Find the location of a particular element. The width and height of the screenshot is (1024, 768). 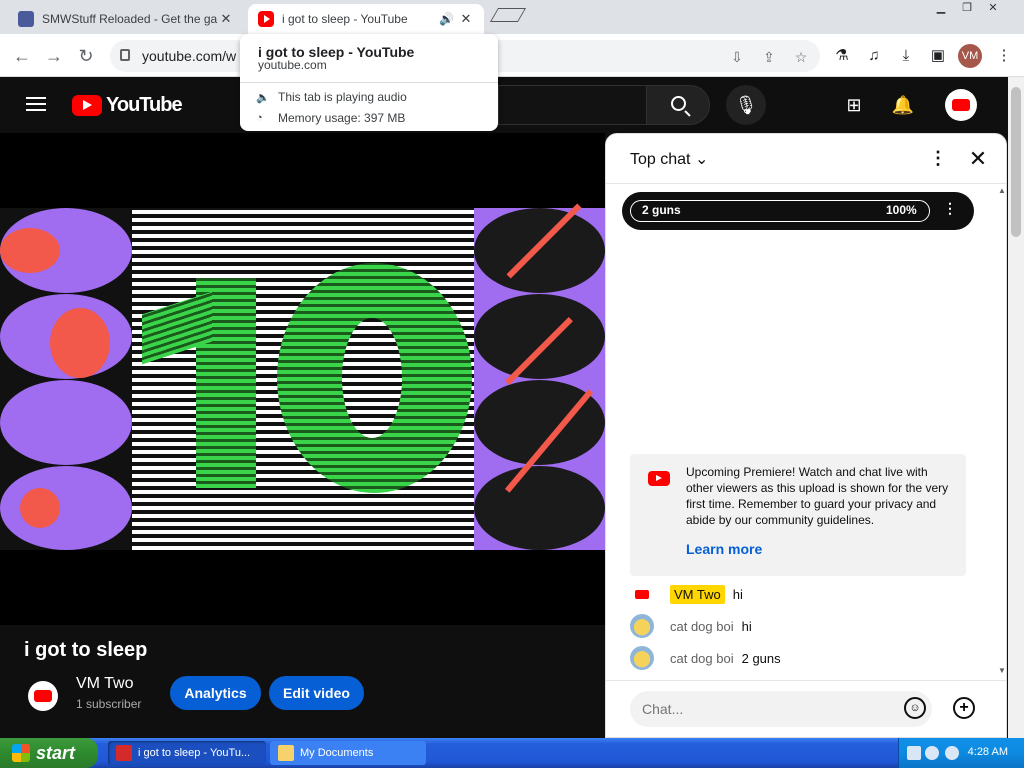

tab-title: i got to sleep - YouTube is located at coordinates (345, 19).